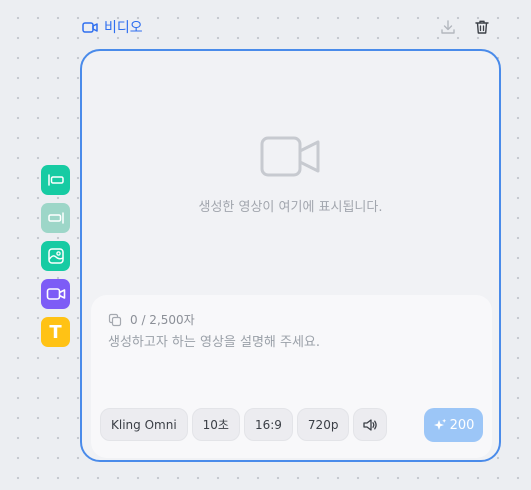 Image resolution: width=531 pixels, height=490 pixels. Describe the element at coordinates (90, 27) in the screenshot. I see `video-icon` at that location.